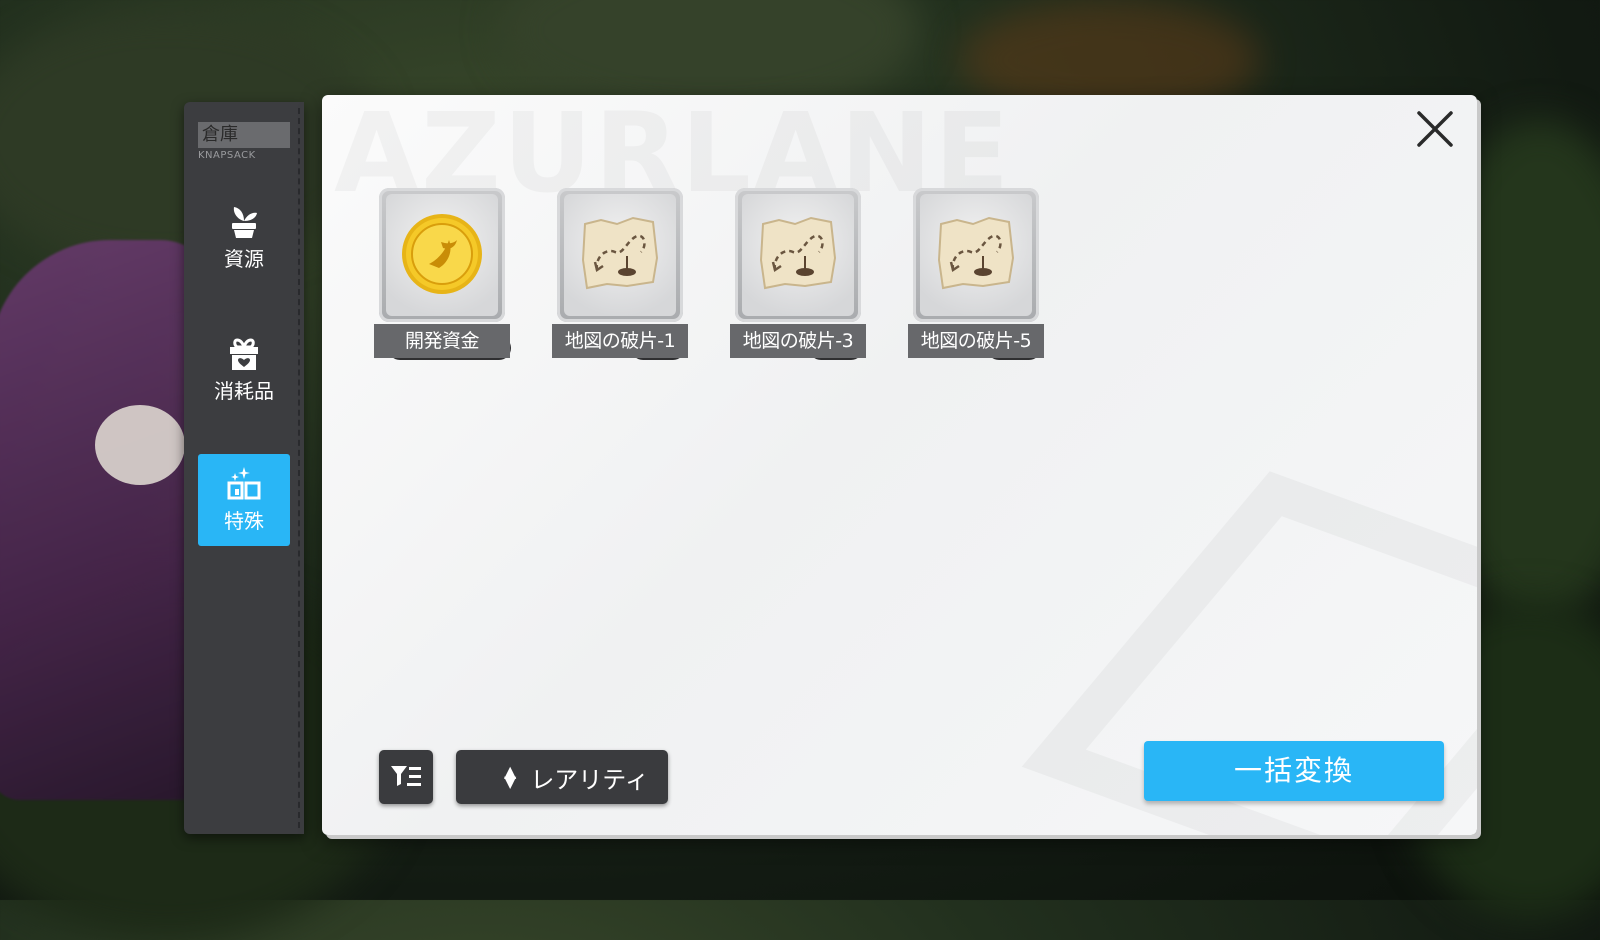 This screenshot has width=1600, height=940. What do you see at coordinates (798, 341) in the screenshot?
I see `item-label: 地図の破片-3` at bounding box center [798, 341].